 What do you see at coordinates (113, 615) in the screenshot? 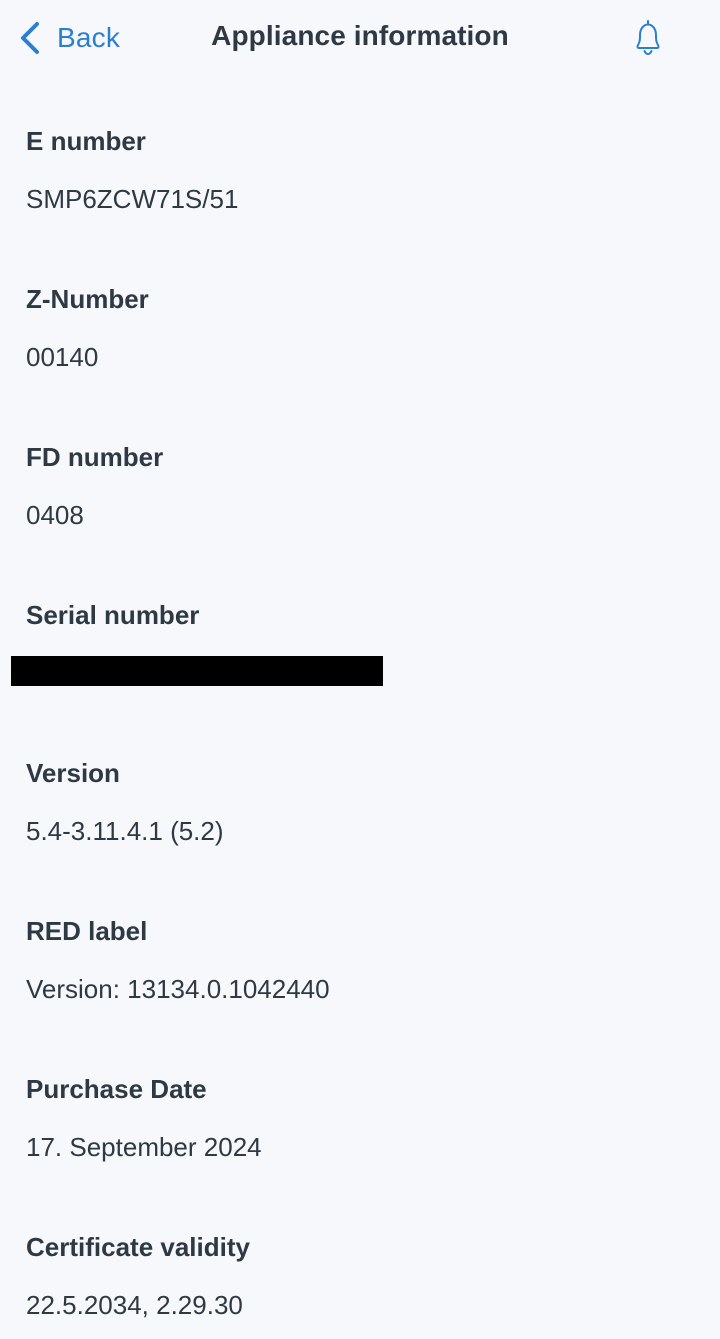
I see `info-label: Serial number` at bounding box center [113, 615].